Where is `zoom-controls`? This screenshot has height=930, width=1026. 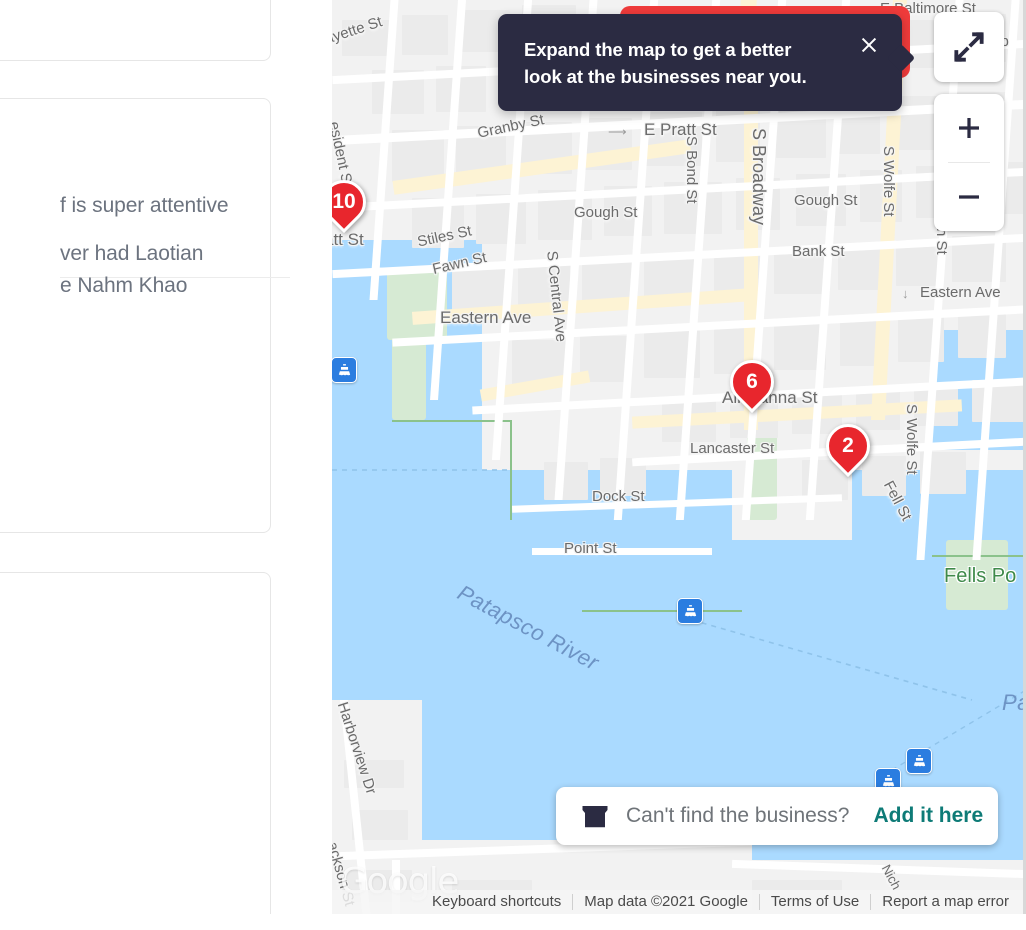 zoom-controls is located at coordinates (969, 162).